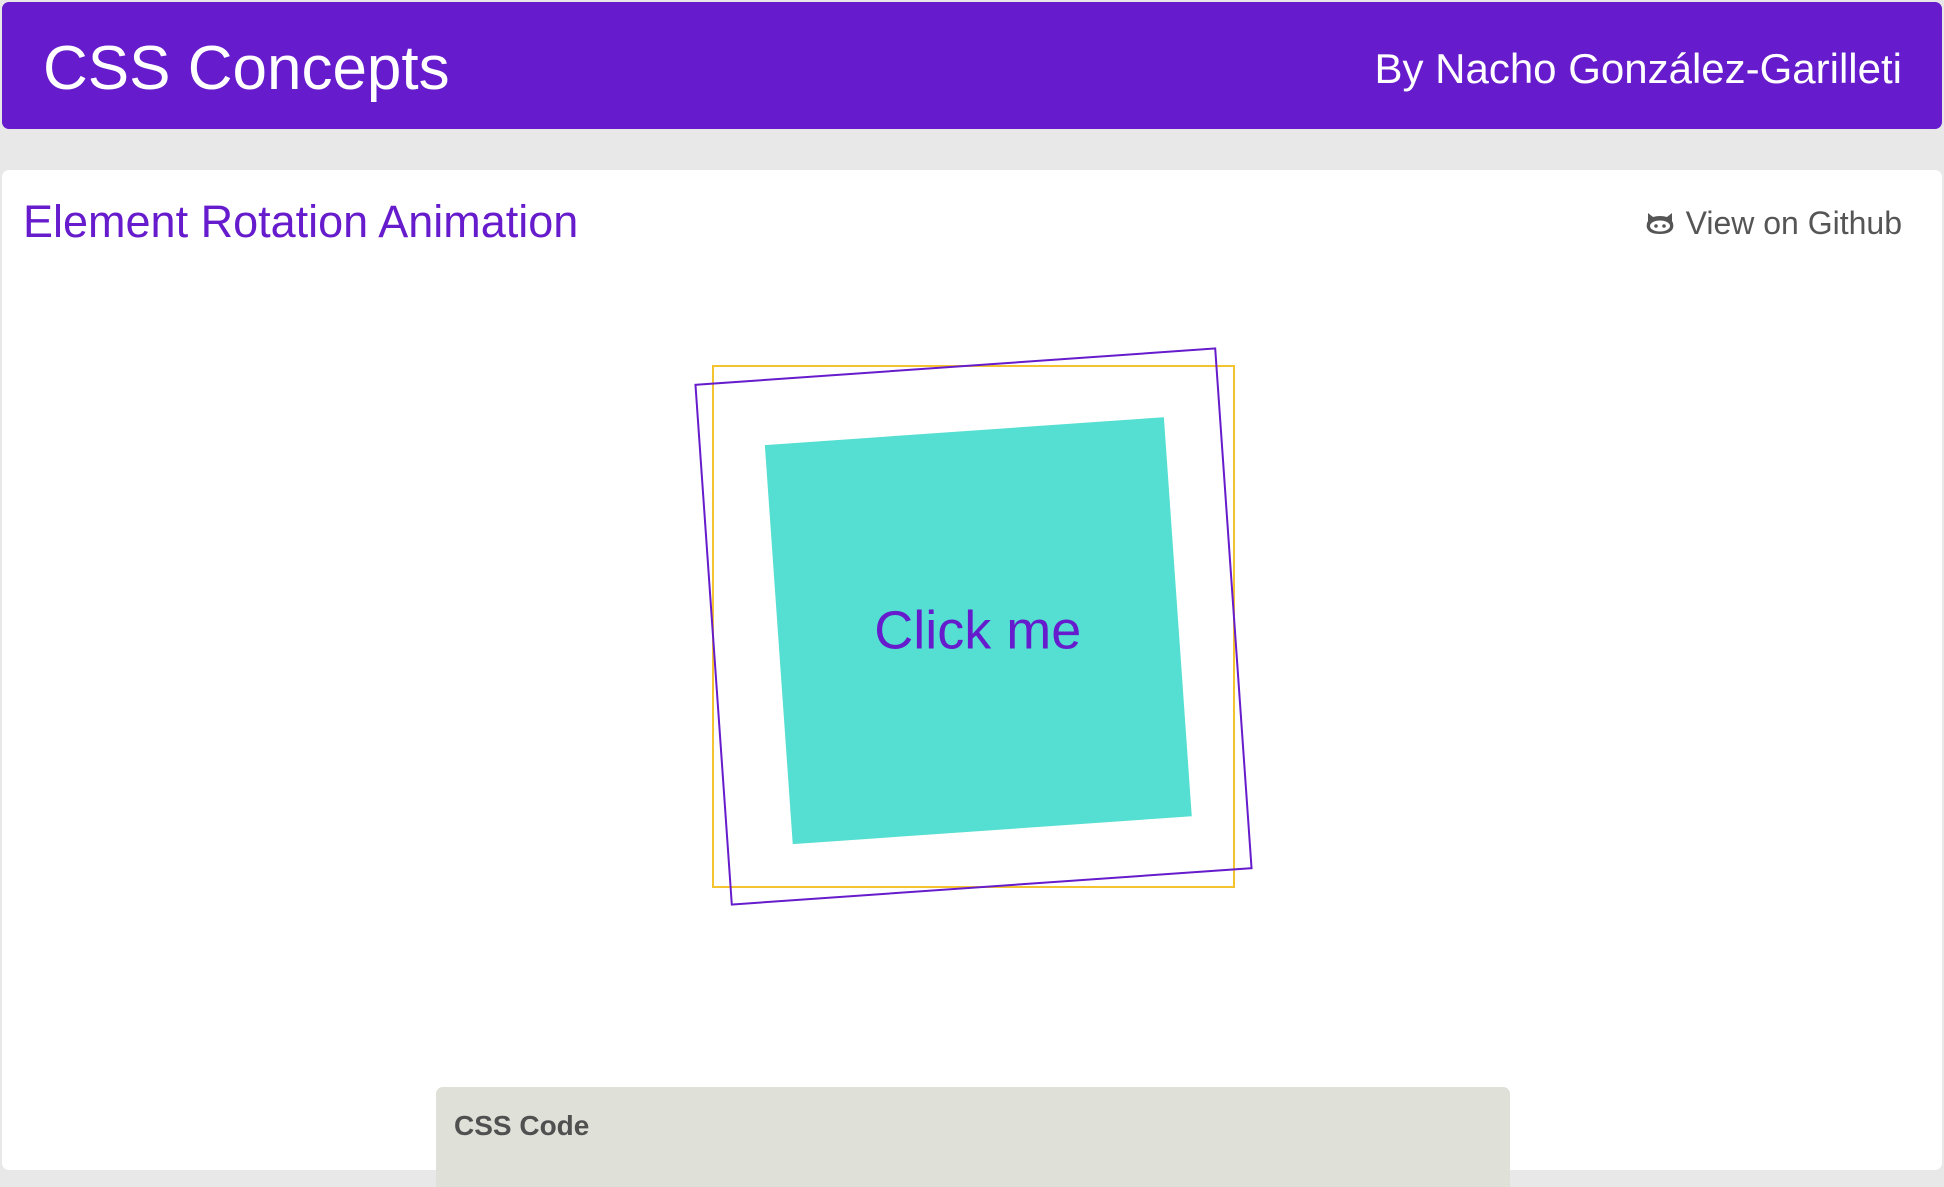 The height and width of the screenshot is (1187, 1944). What do you see at coordinates (972, 65) in the screenshot?
I see `app-header: CSS Concepts By Nacho González-Garilleti` at bounding box center [972, 65].